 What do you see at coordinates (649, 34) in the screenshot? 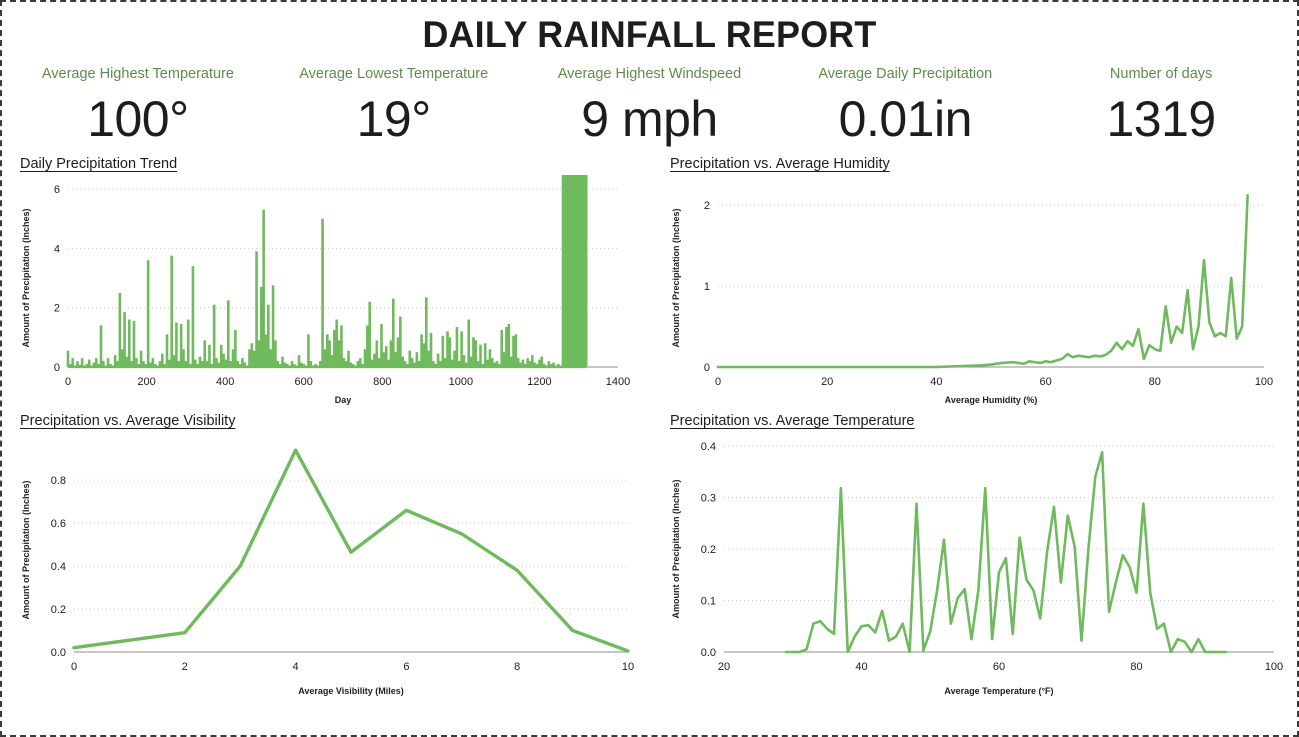
I see `page-title: DAILY RAINFALL REPORT` at bounding box center [649, 34].